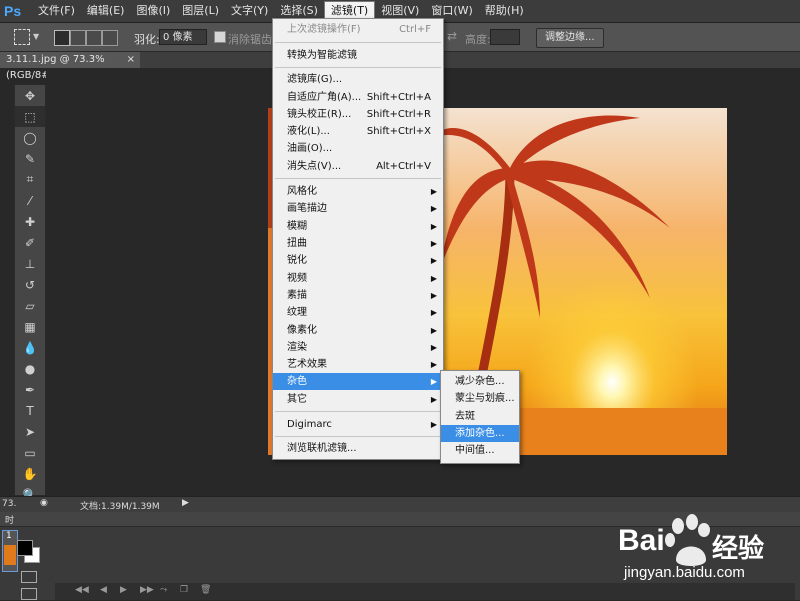 This screenshot has height=601, width=800. Describe the element at coordinates (29, 594) in the screenshot. I see `screen-mode-icon` at that location.